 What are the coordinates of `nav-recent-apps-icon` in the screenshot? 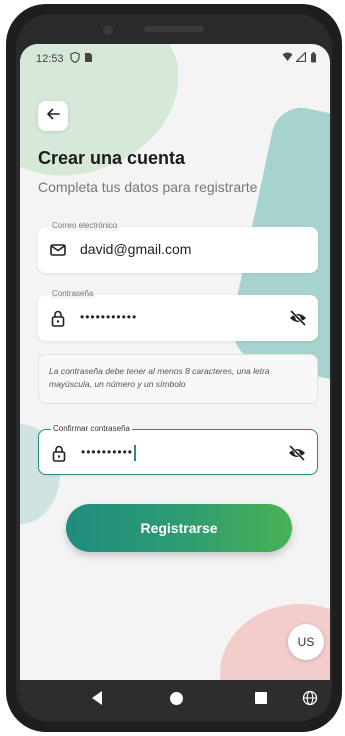 It's located at (261, 698).